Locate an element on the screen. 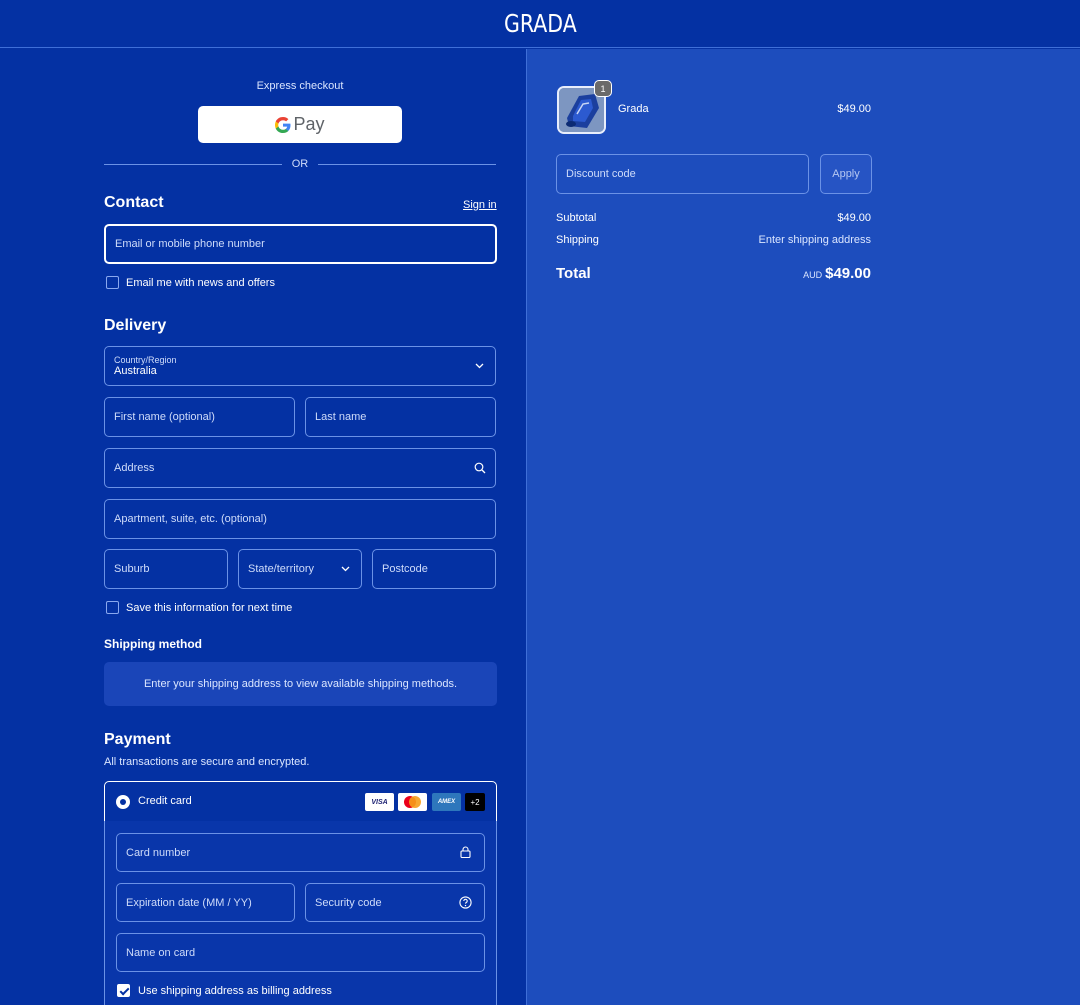  lock-icon is located at coordinates (465, 852).